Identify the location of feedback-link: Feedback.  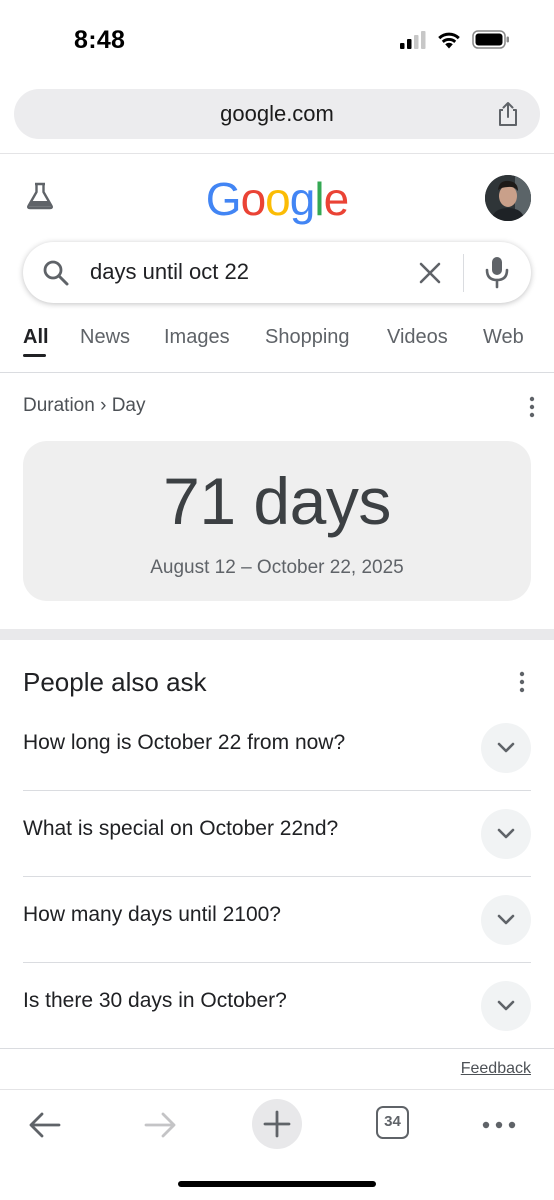
(496, 1069).